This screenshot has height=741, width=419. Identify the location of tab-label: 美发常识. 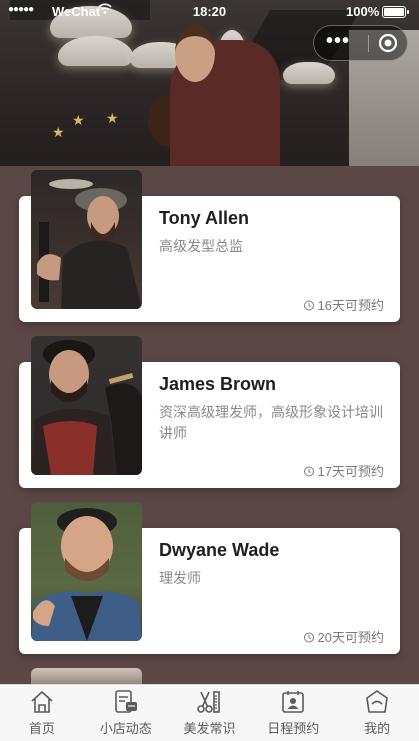
(209, 728).